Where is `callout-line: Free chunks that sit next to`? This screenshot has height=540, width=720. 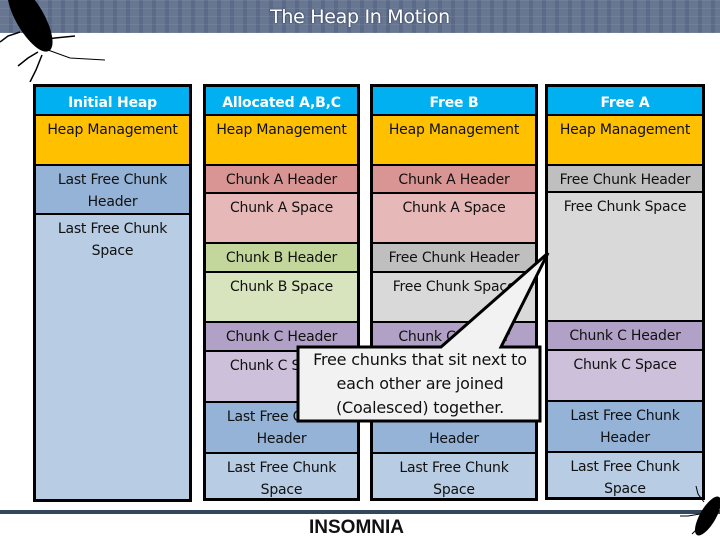
callout-line: Free chunks that sit next to is located at coordinates (420, 359).